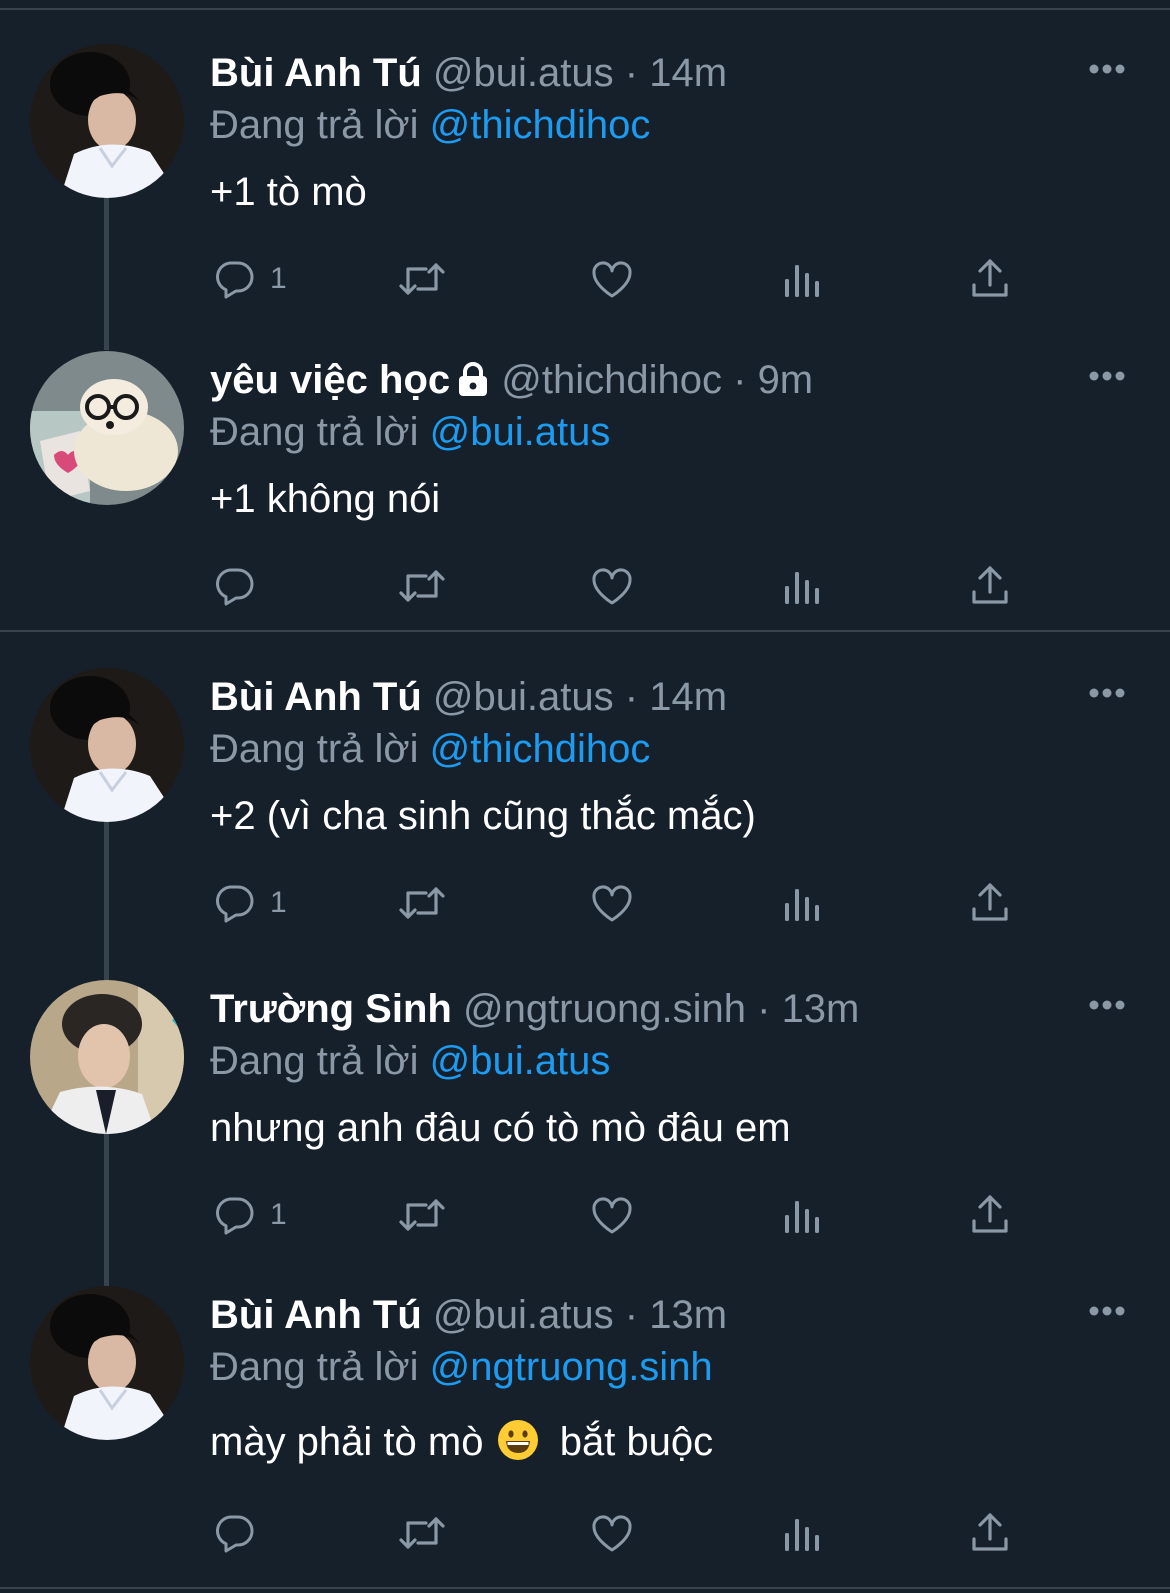 This screenshot has width=1170, height=1593. I want to click on display-name: yêu việc học, so click(330, 380).